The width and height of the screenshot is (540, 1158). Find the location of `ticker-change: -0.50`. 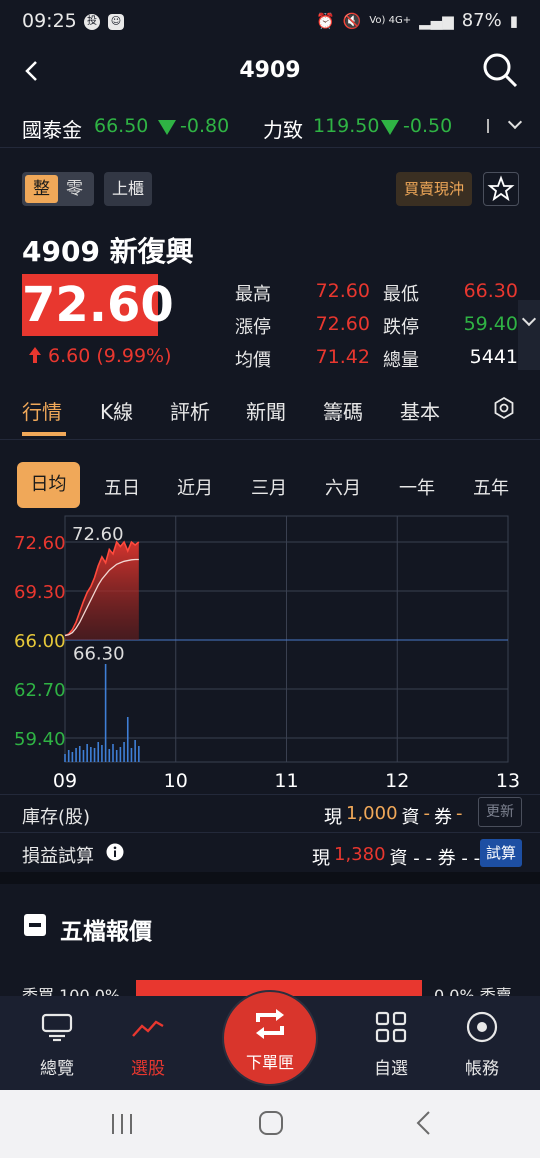

ticker-change: -0.50 is located at coordinates (428, 126).